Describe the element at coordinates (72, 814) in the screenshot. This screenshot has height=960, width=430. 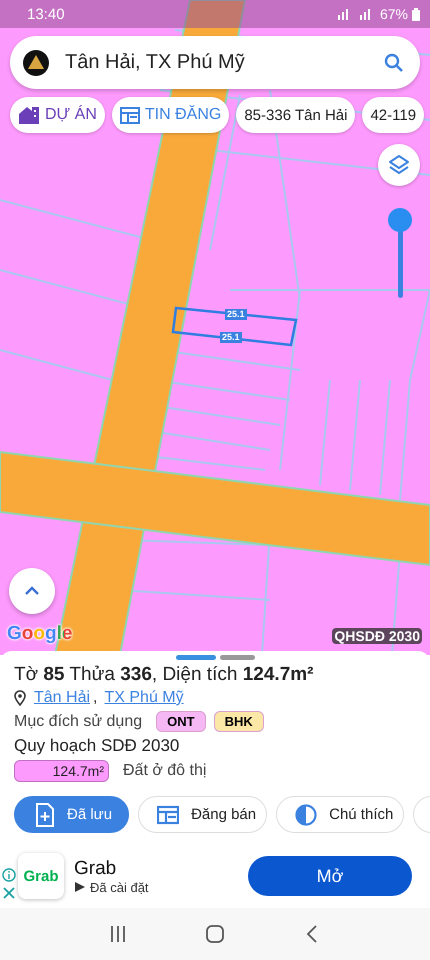
I see `action-button: Đã lưu` at that location.